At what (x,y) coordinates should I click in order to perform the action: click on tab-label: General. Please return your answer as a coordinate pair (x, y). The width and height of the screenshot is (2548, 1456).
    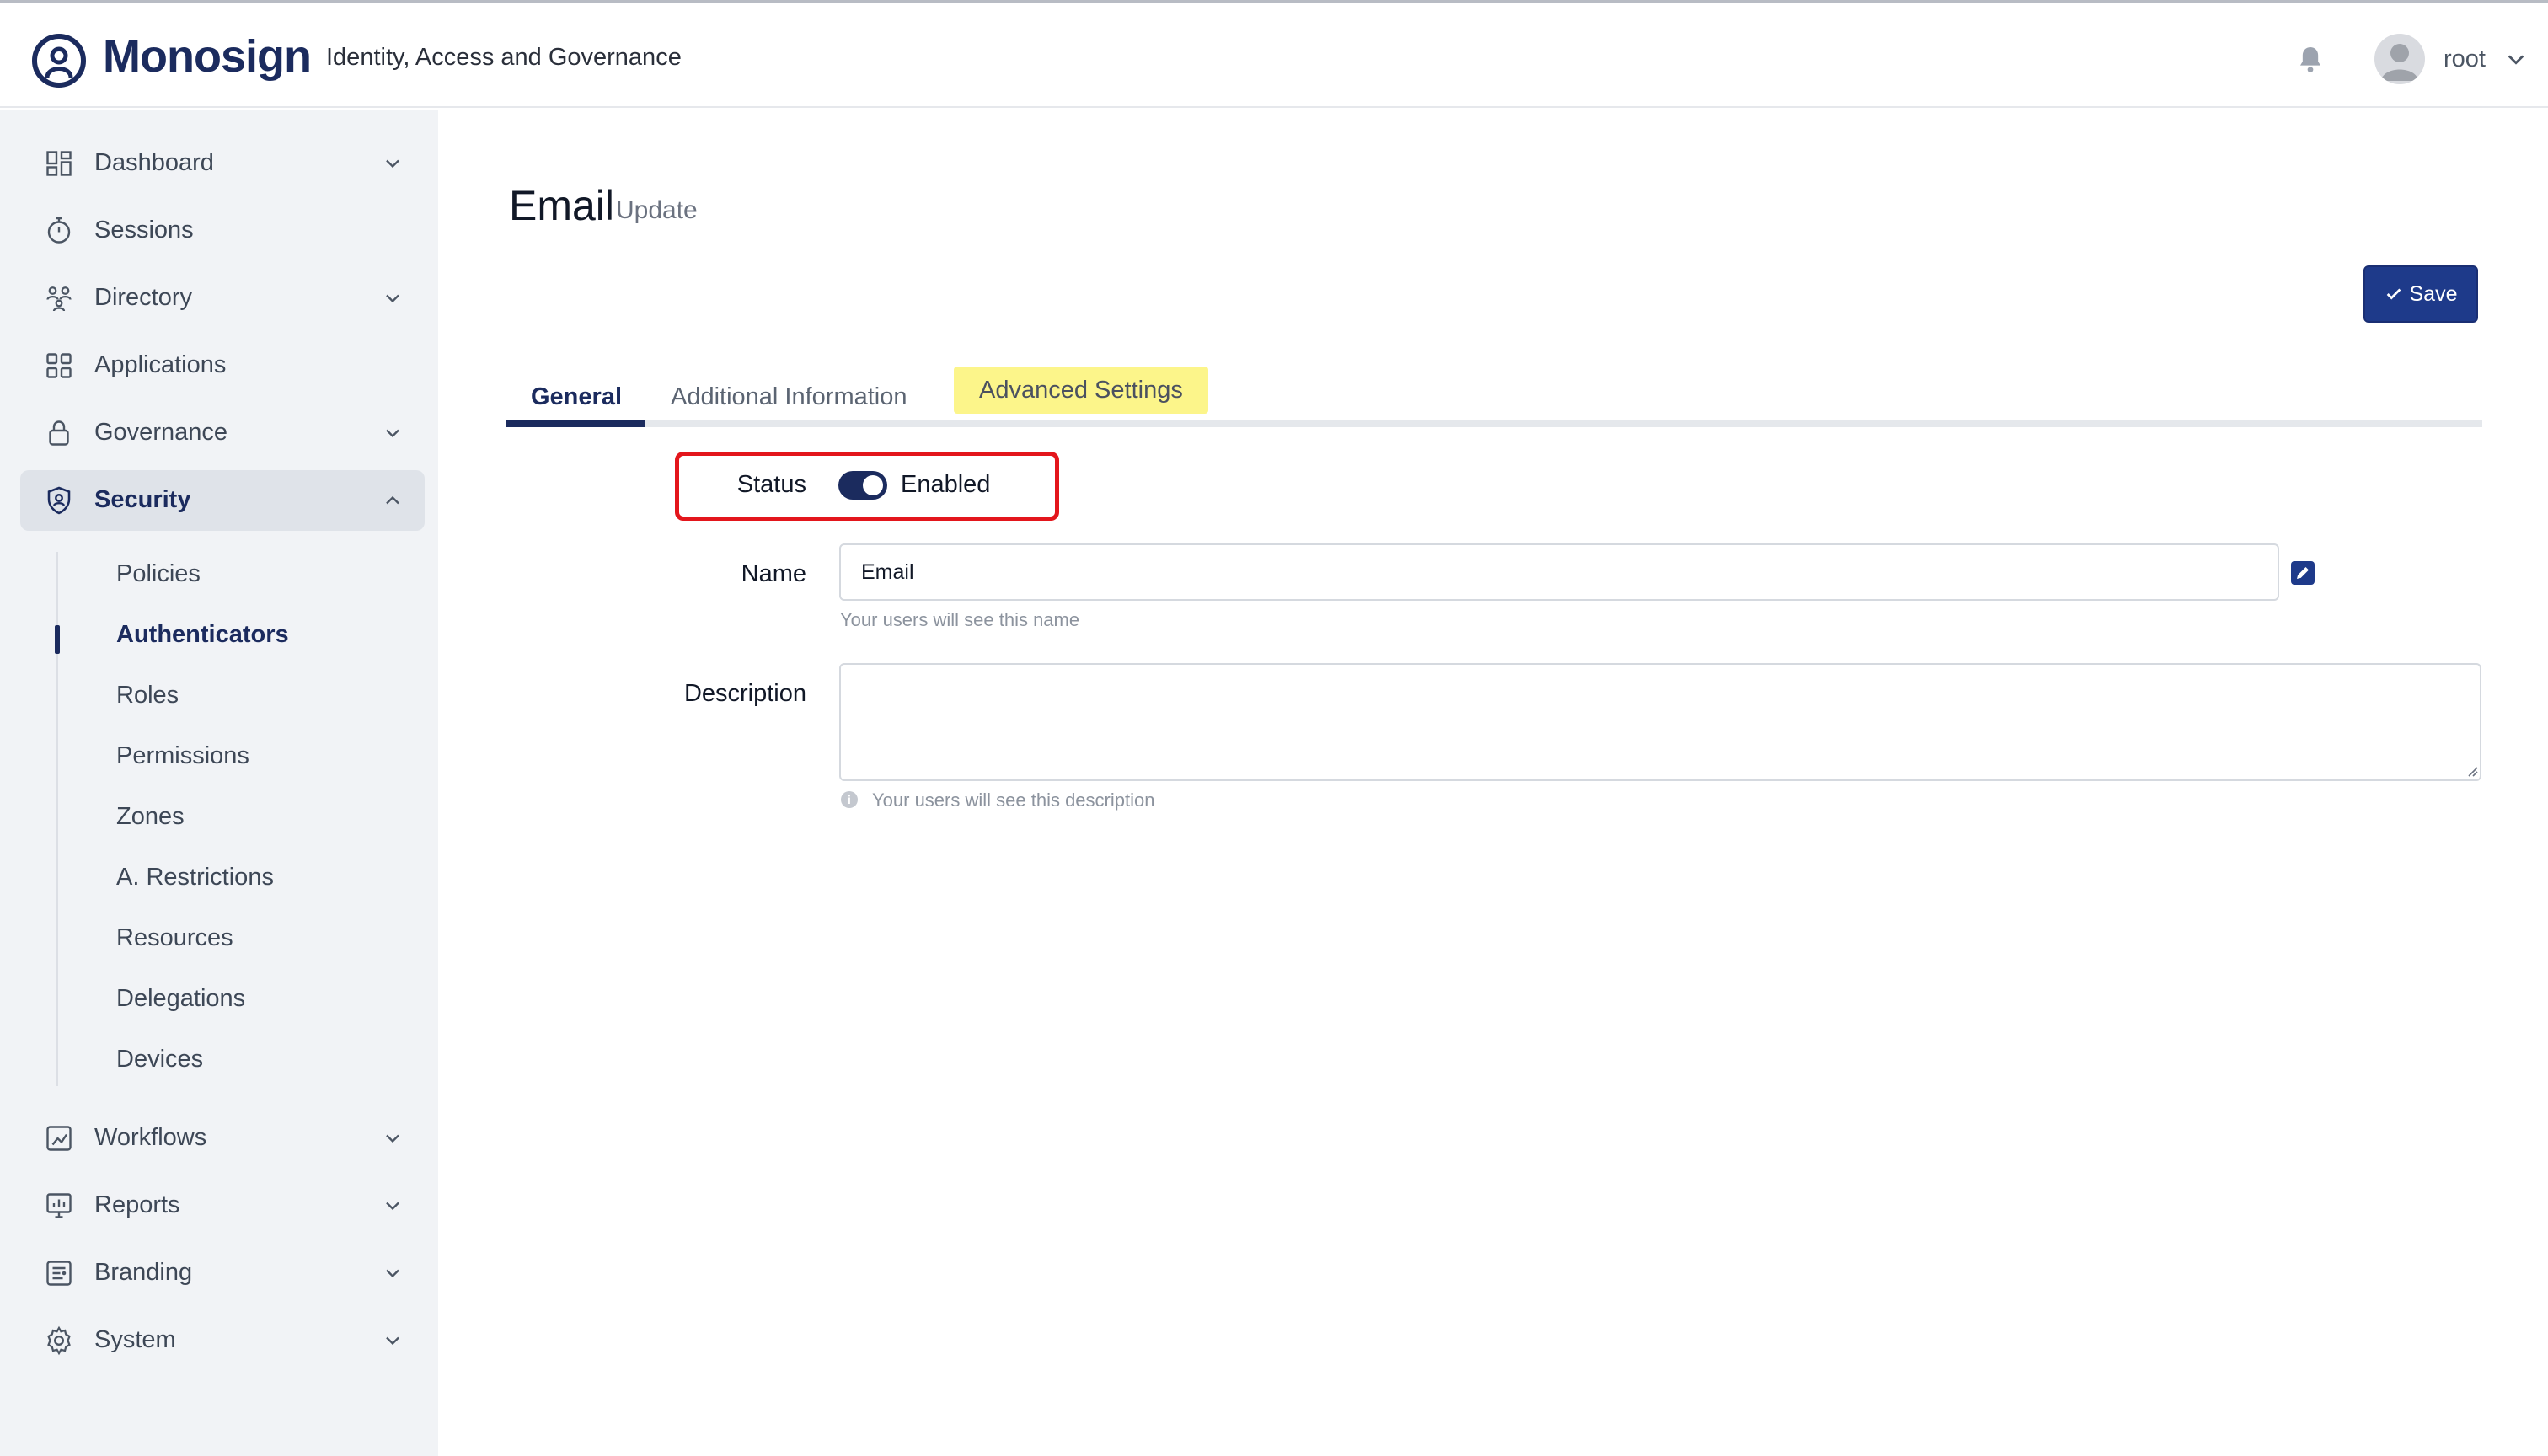
    Looking at the image, I should click on (576, 396).